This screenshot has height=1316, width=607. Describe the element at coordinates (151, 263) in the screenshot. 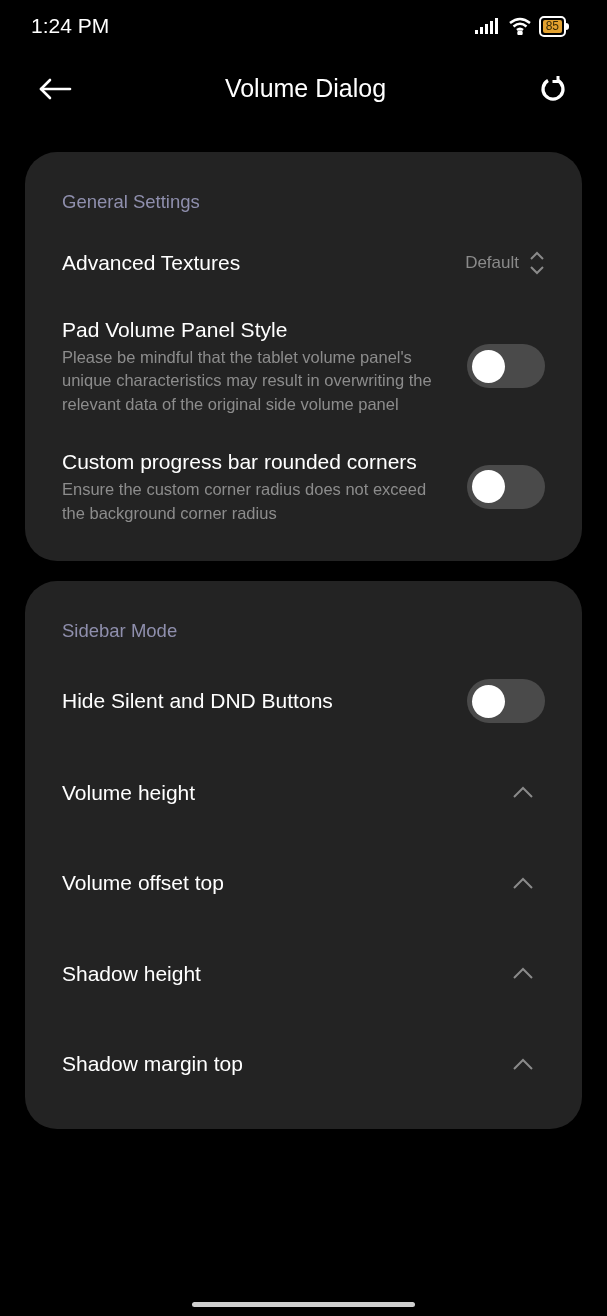

I see `setting-label: Advanced Textures` at that location.